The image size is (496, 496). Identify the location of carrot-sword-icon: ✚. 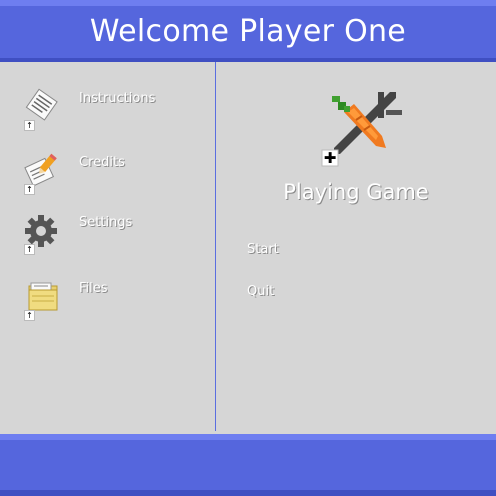
(361, 129).